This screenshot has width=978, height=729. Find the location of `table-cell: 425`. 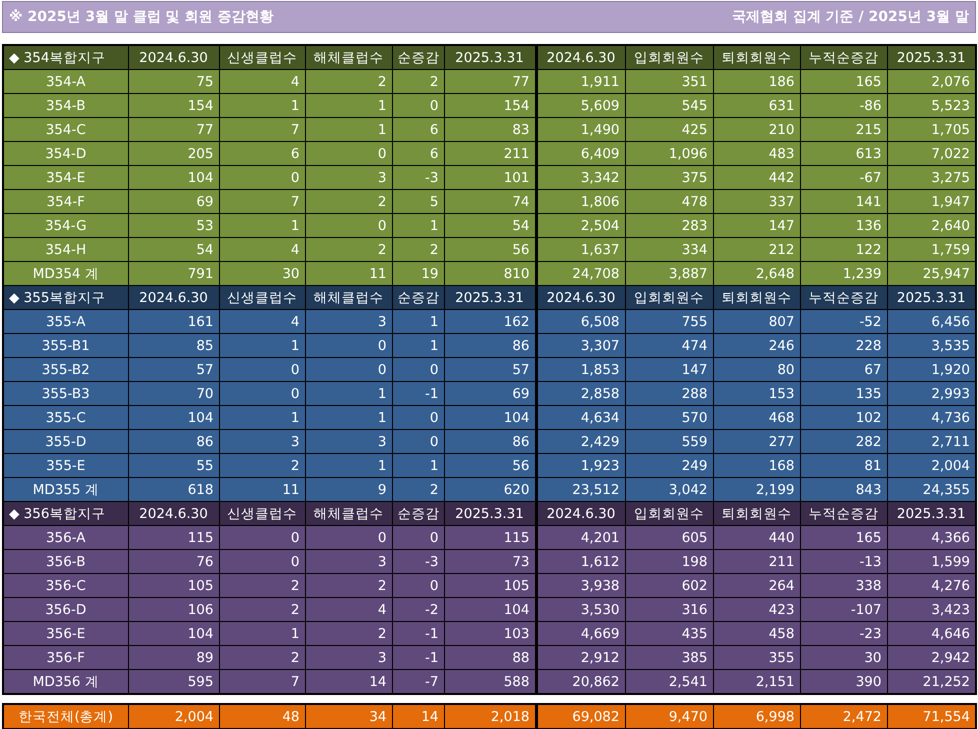

table-cell: 425 is located at coordinates (669, 130).